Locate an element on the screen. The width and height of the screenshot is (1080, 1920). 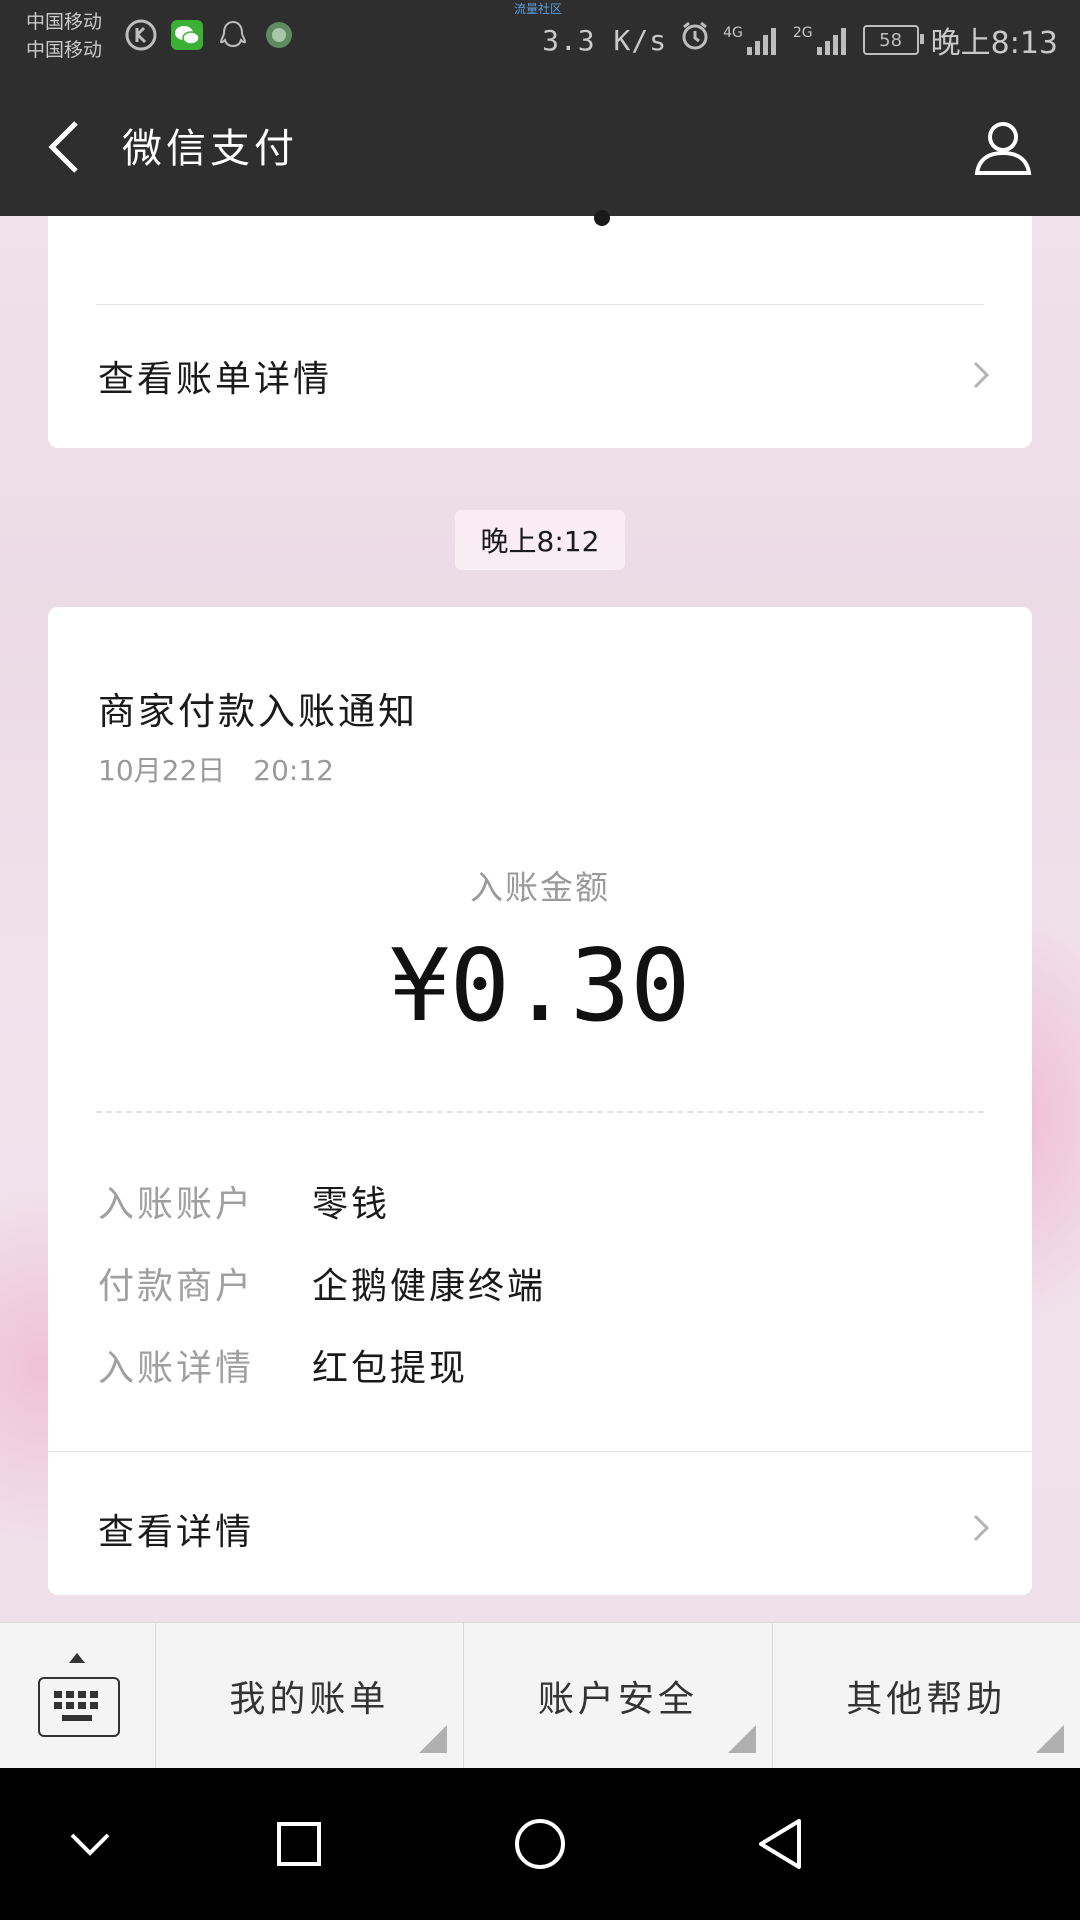
partial-content-dot is located at coordinates (602, 218).